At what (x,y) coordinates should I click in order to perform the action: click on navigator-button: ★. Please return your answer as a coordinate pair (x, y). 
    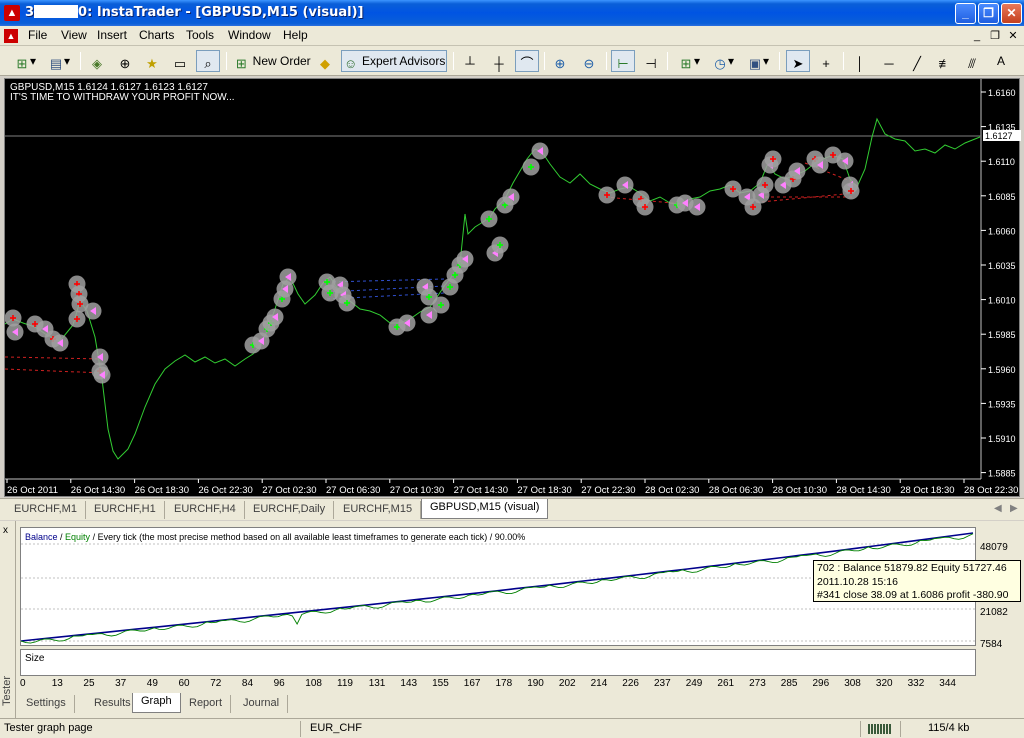
    Looking at the image, I should click on (152, 61).